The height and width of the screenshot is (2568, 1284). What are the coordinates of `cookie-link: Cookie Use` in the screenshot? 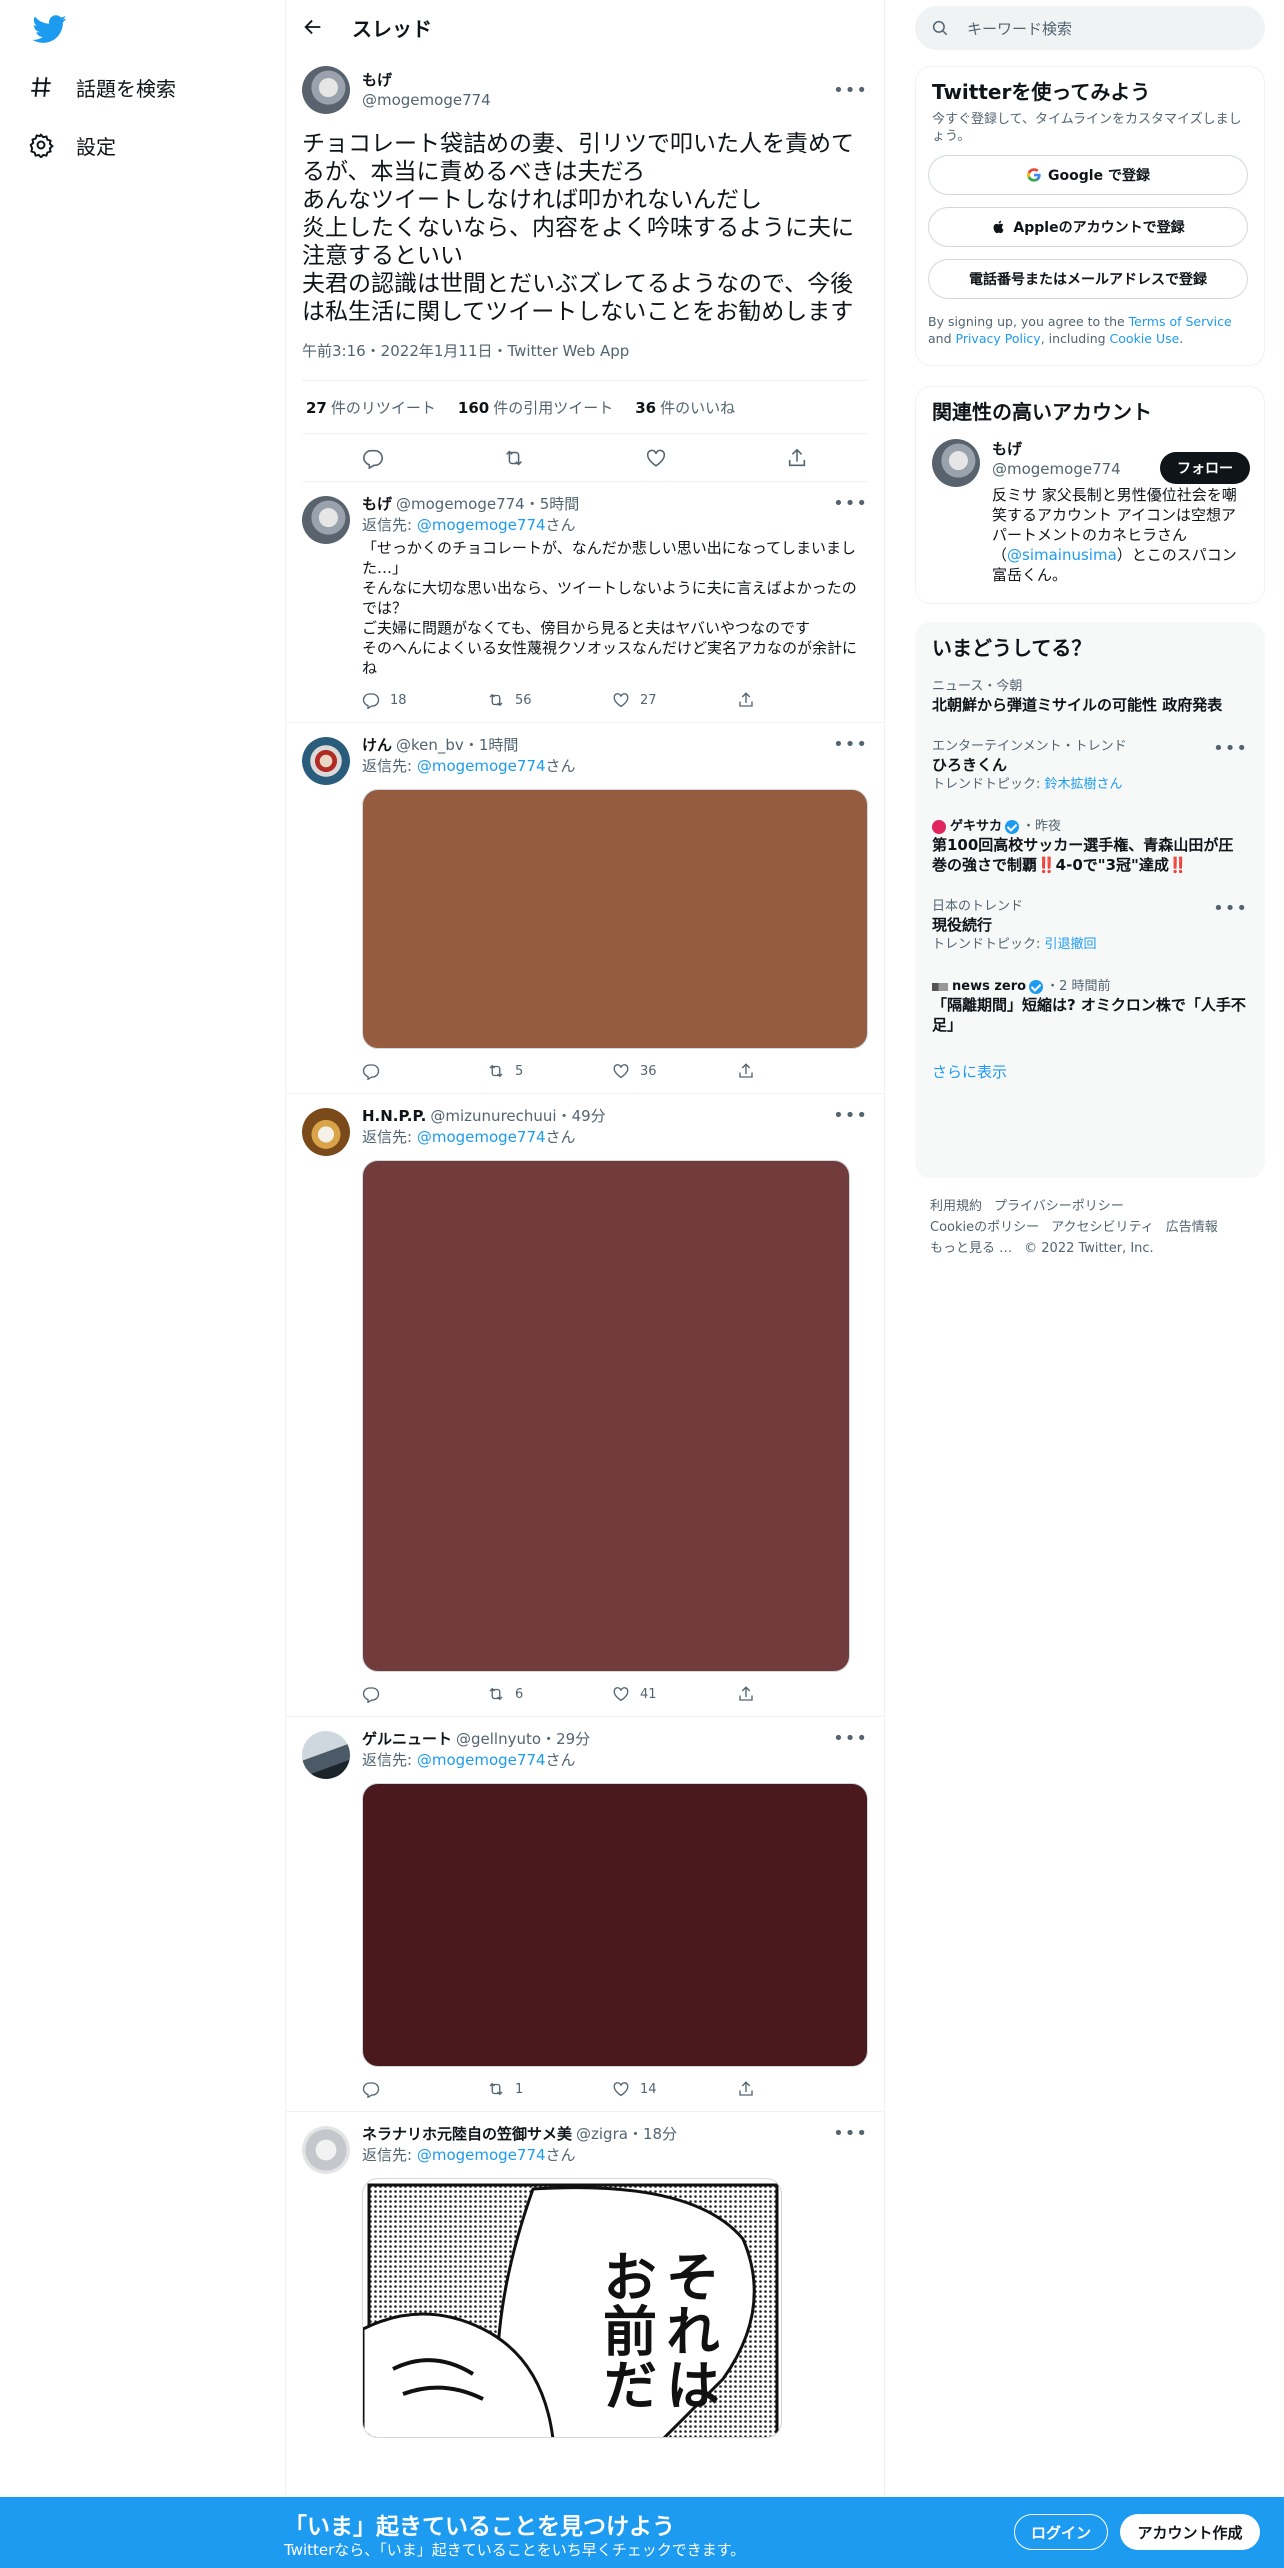 It's located at (1145, 338).